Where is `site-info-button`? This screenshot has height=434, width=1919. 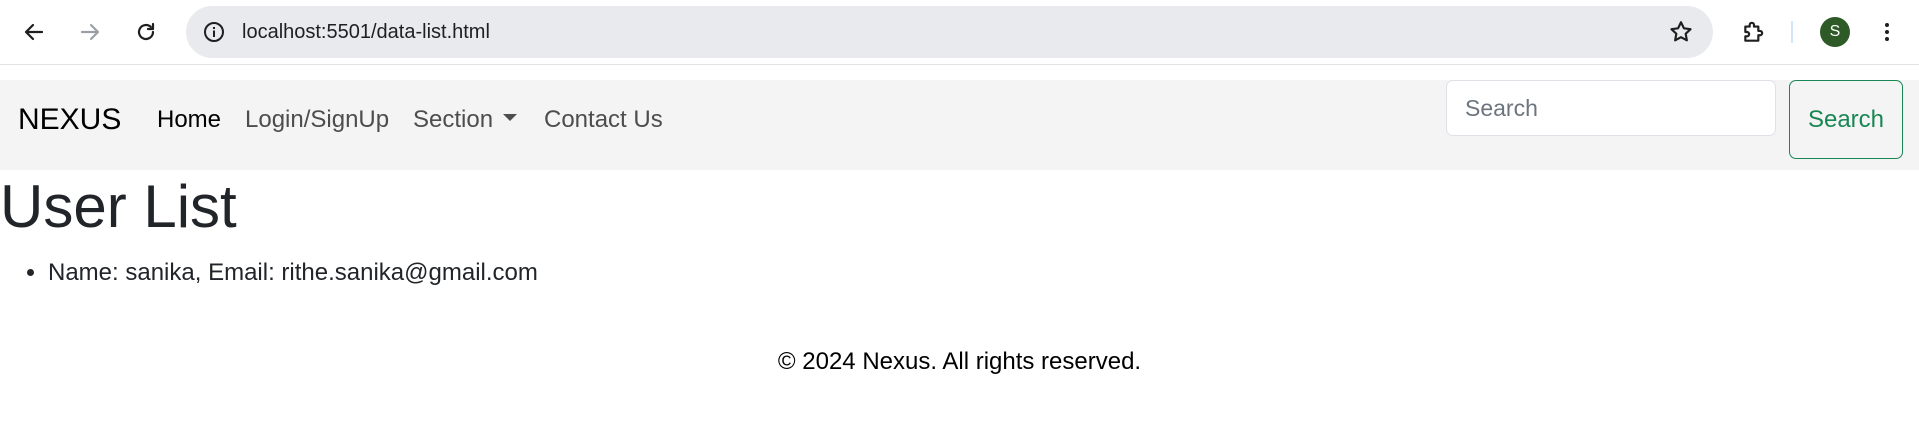 site-info-button is located at coordinates (214, 32).